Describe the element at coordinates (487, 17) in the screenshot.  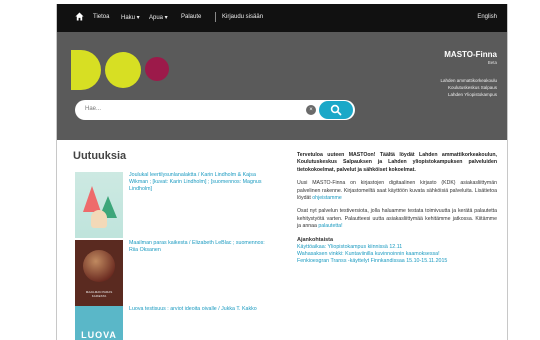
I see `language-switch: English` at that location.